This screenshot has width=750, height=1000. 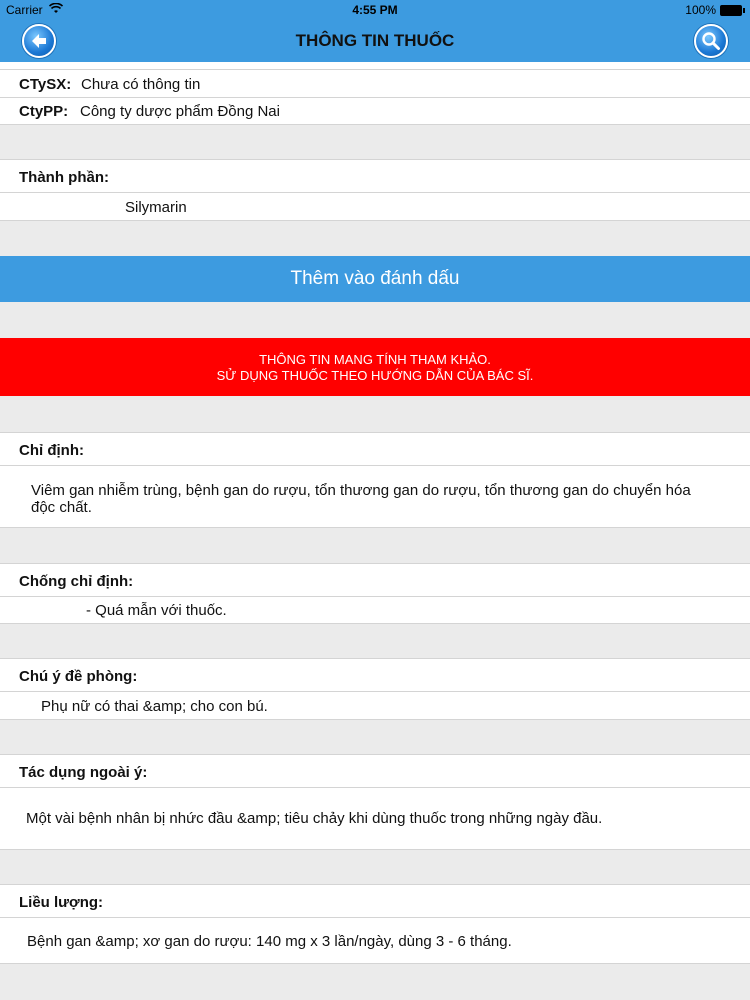 What do you see at coordinates (156, 610) in the screenshot?
I see `contraindication-text: - Quá mẫn với thuốc.` at bounding box center [156, 610].